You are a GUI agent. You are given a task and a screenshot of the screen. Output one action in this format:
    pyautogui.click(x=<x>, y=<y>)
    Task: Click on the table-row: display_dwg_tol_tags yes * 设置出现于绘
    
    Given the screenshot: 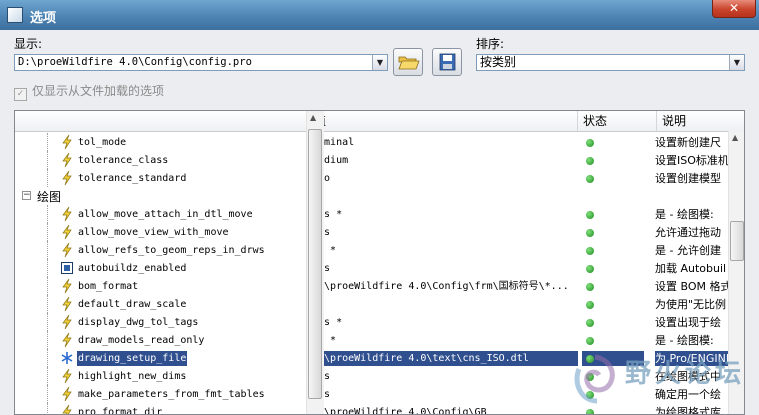 What is the action you would take?
    pyautogui.click(x=371, y=322)
    